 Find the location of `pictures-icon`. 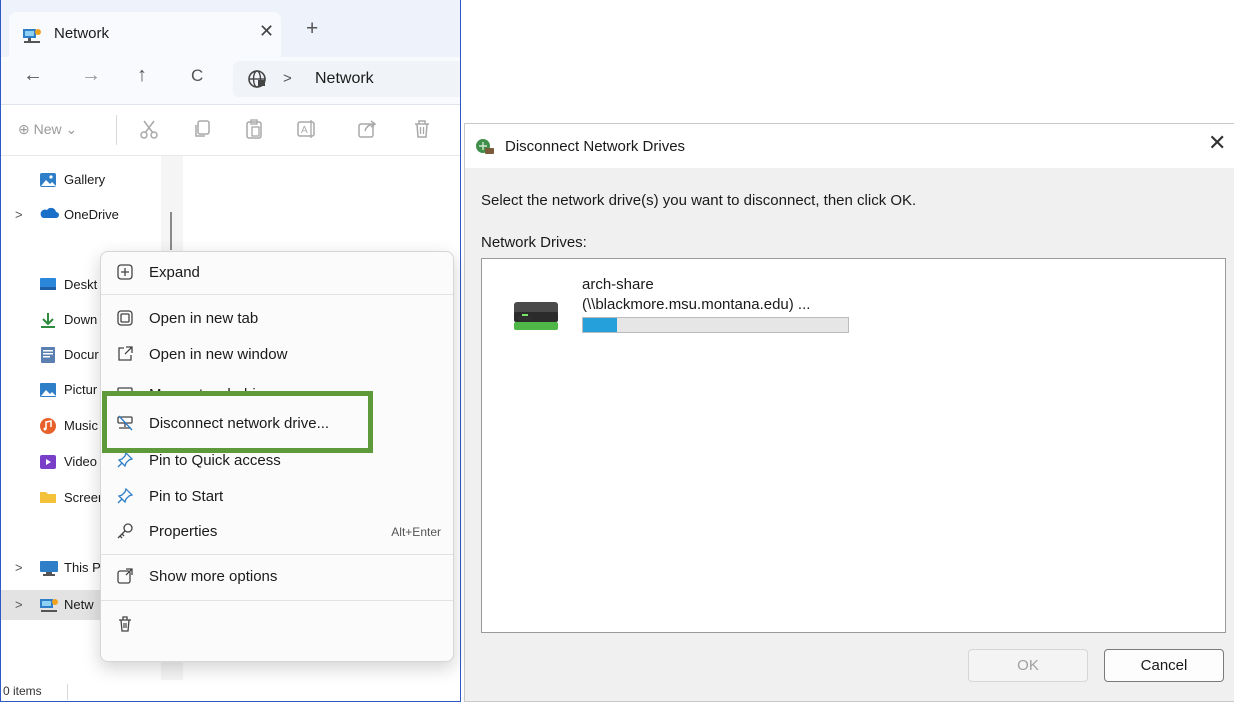

pictures-icon is located at coordinates (48, 392).